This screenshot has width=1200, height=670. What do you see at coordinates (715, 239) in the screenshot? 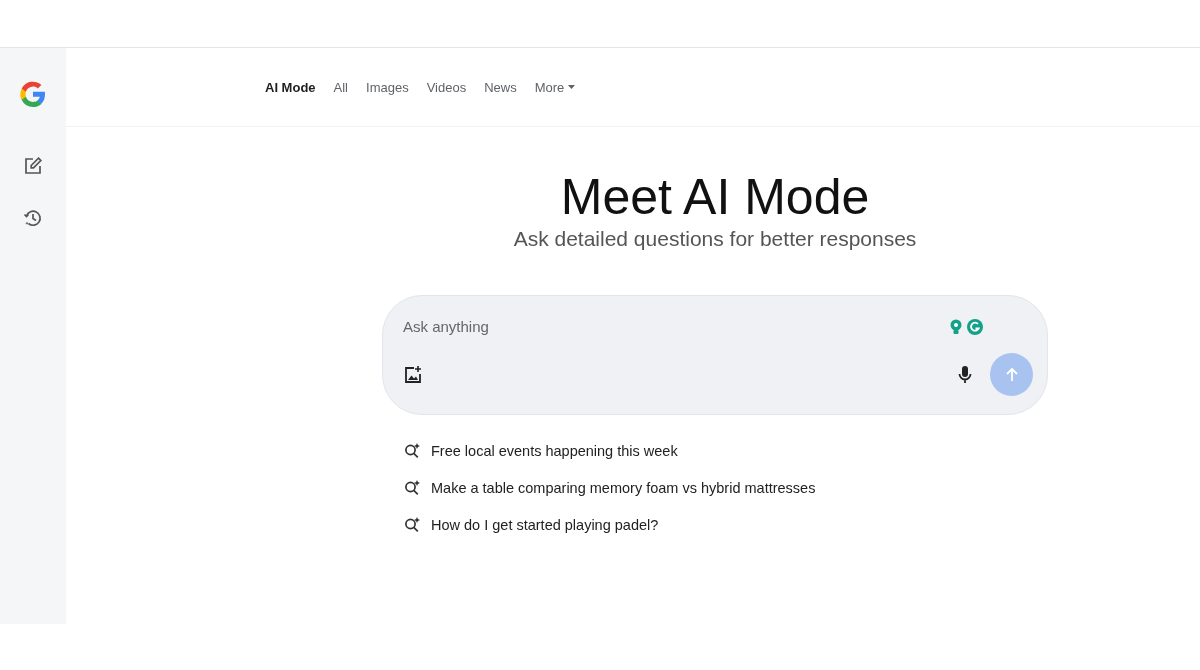
I see `page-subtitle: Ask detailed questions for better responses` at bounding box center [715, 239].